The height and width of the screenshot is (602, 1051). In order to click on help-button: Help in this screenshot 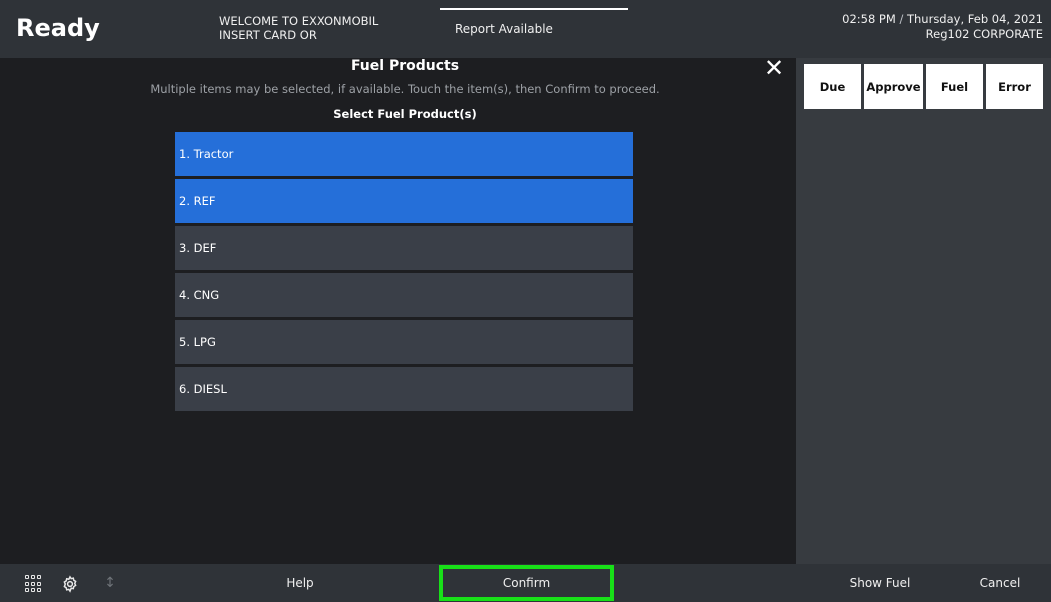, I will do `click(300, 583)`.